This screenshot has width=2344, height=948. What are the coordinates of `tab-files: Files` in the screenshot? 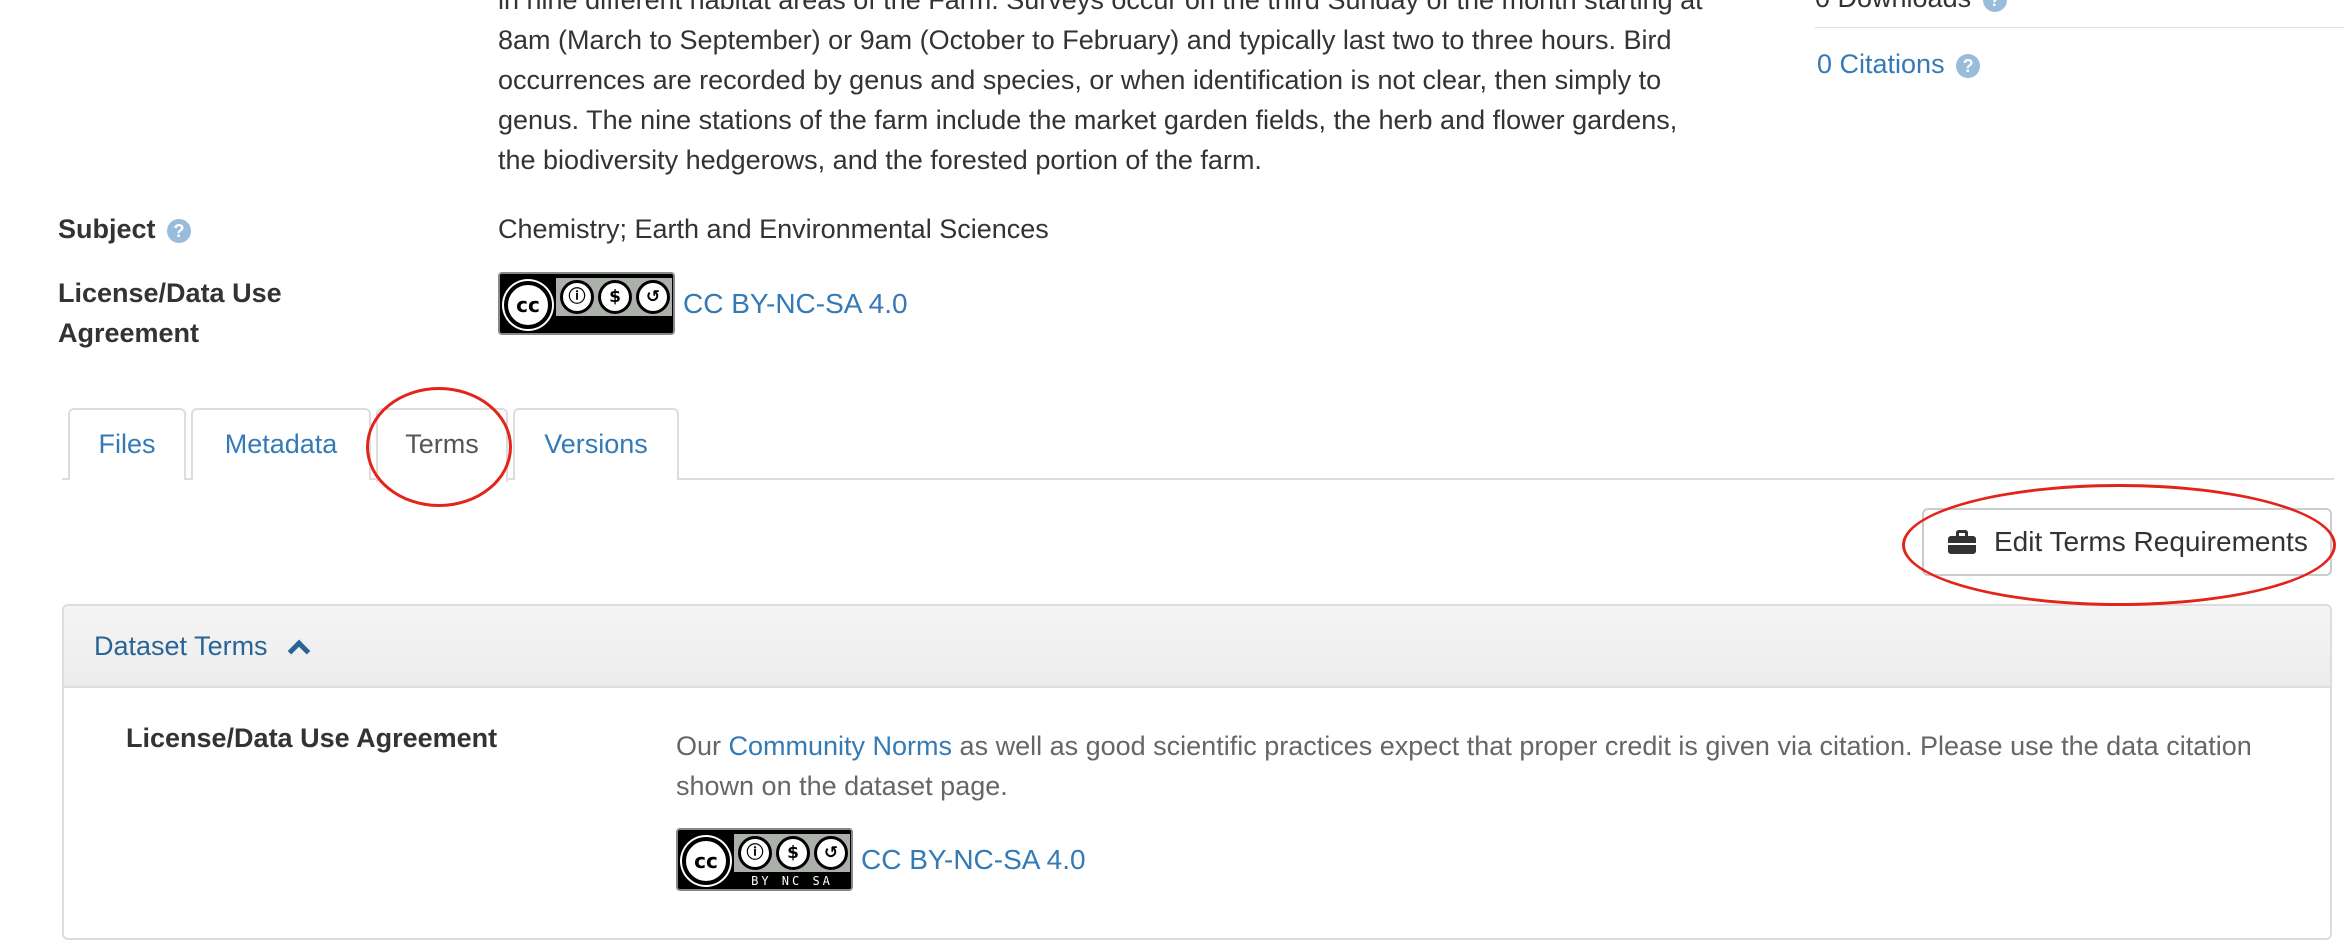 It's located at (127, 444).